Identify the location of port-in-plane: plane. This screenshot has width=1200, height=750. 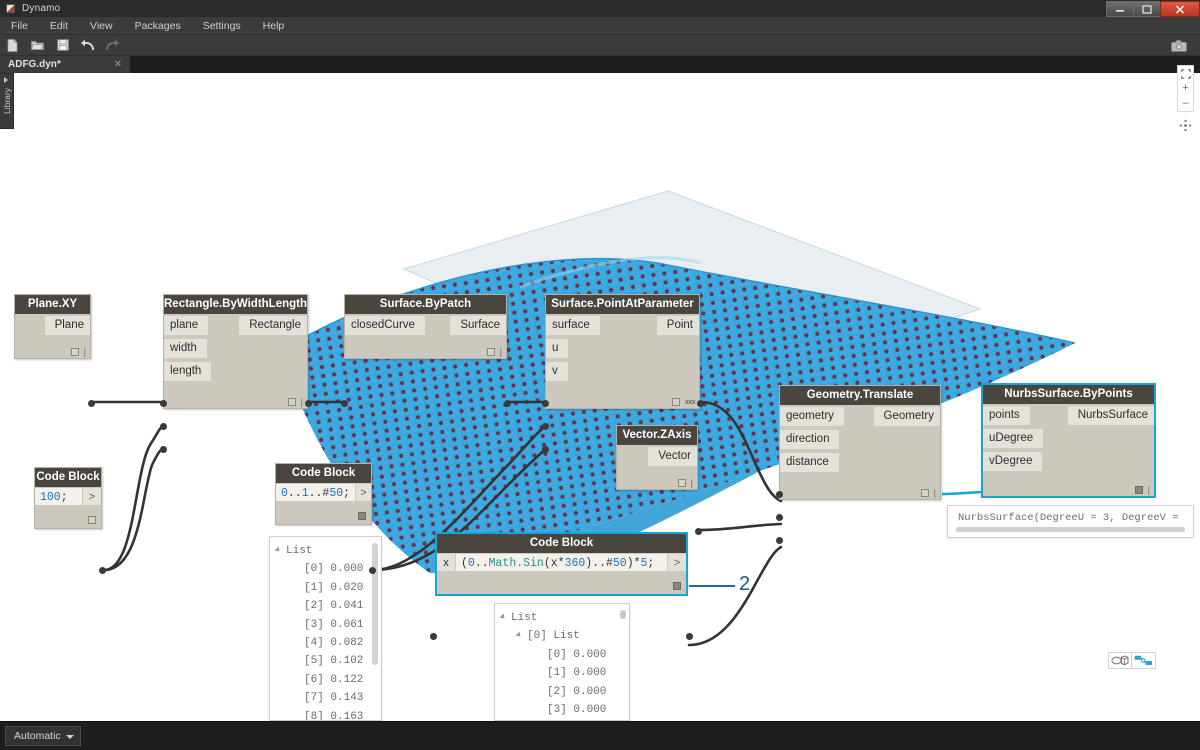
(186, 325).